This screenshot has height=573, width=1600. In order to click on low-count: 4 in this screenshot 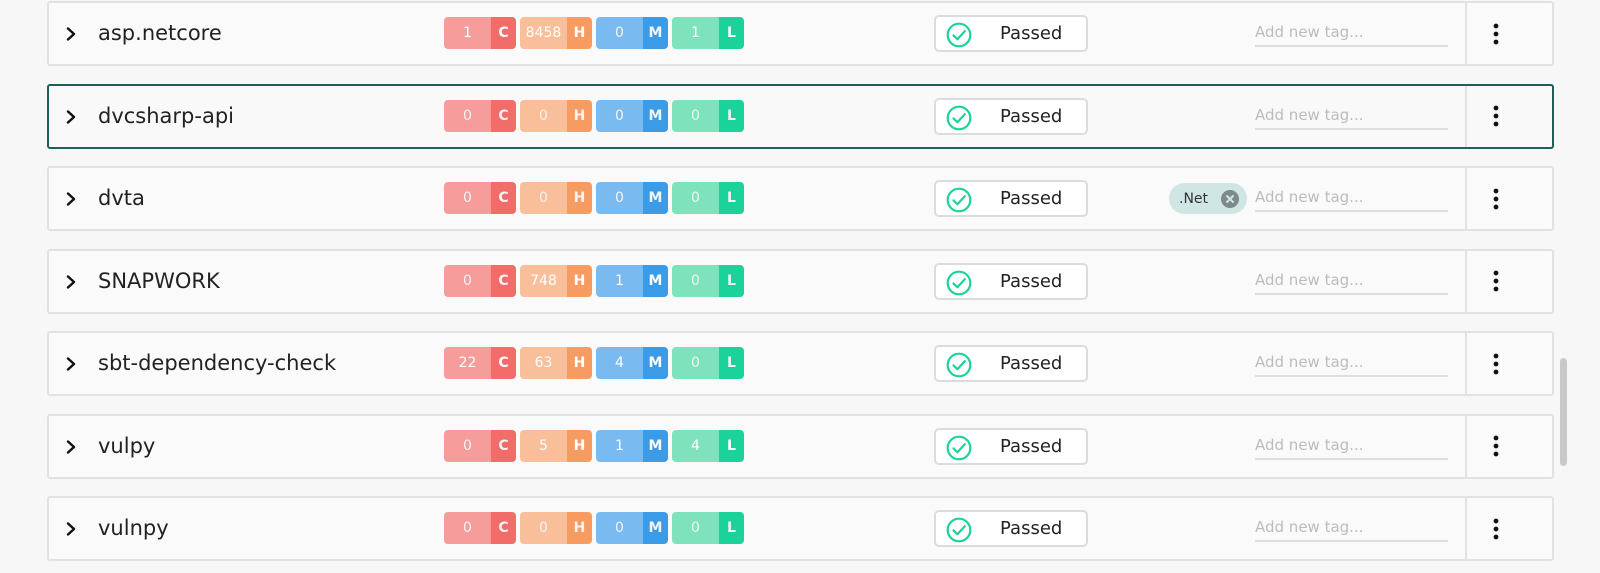, I will do `click(695, 445)`.